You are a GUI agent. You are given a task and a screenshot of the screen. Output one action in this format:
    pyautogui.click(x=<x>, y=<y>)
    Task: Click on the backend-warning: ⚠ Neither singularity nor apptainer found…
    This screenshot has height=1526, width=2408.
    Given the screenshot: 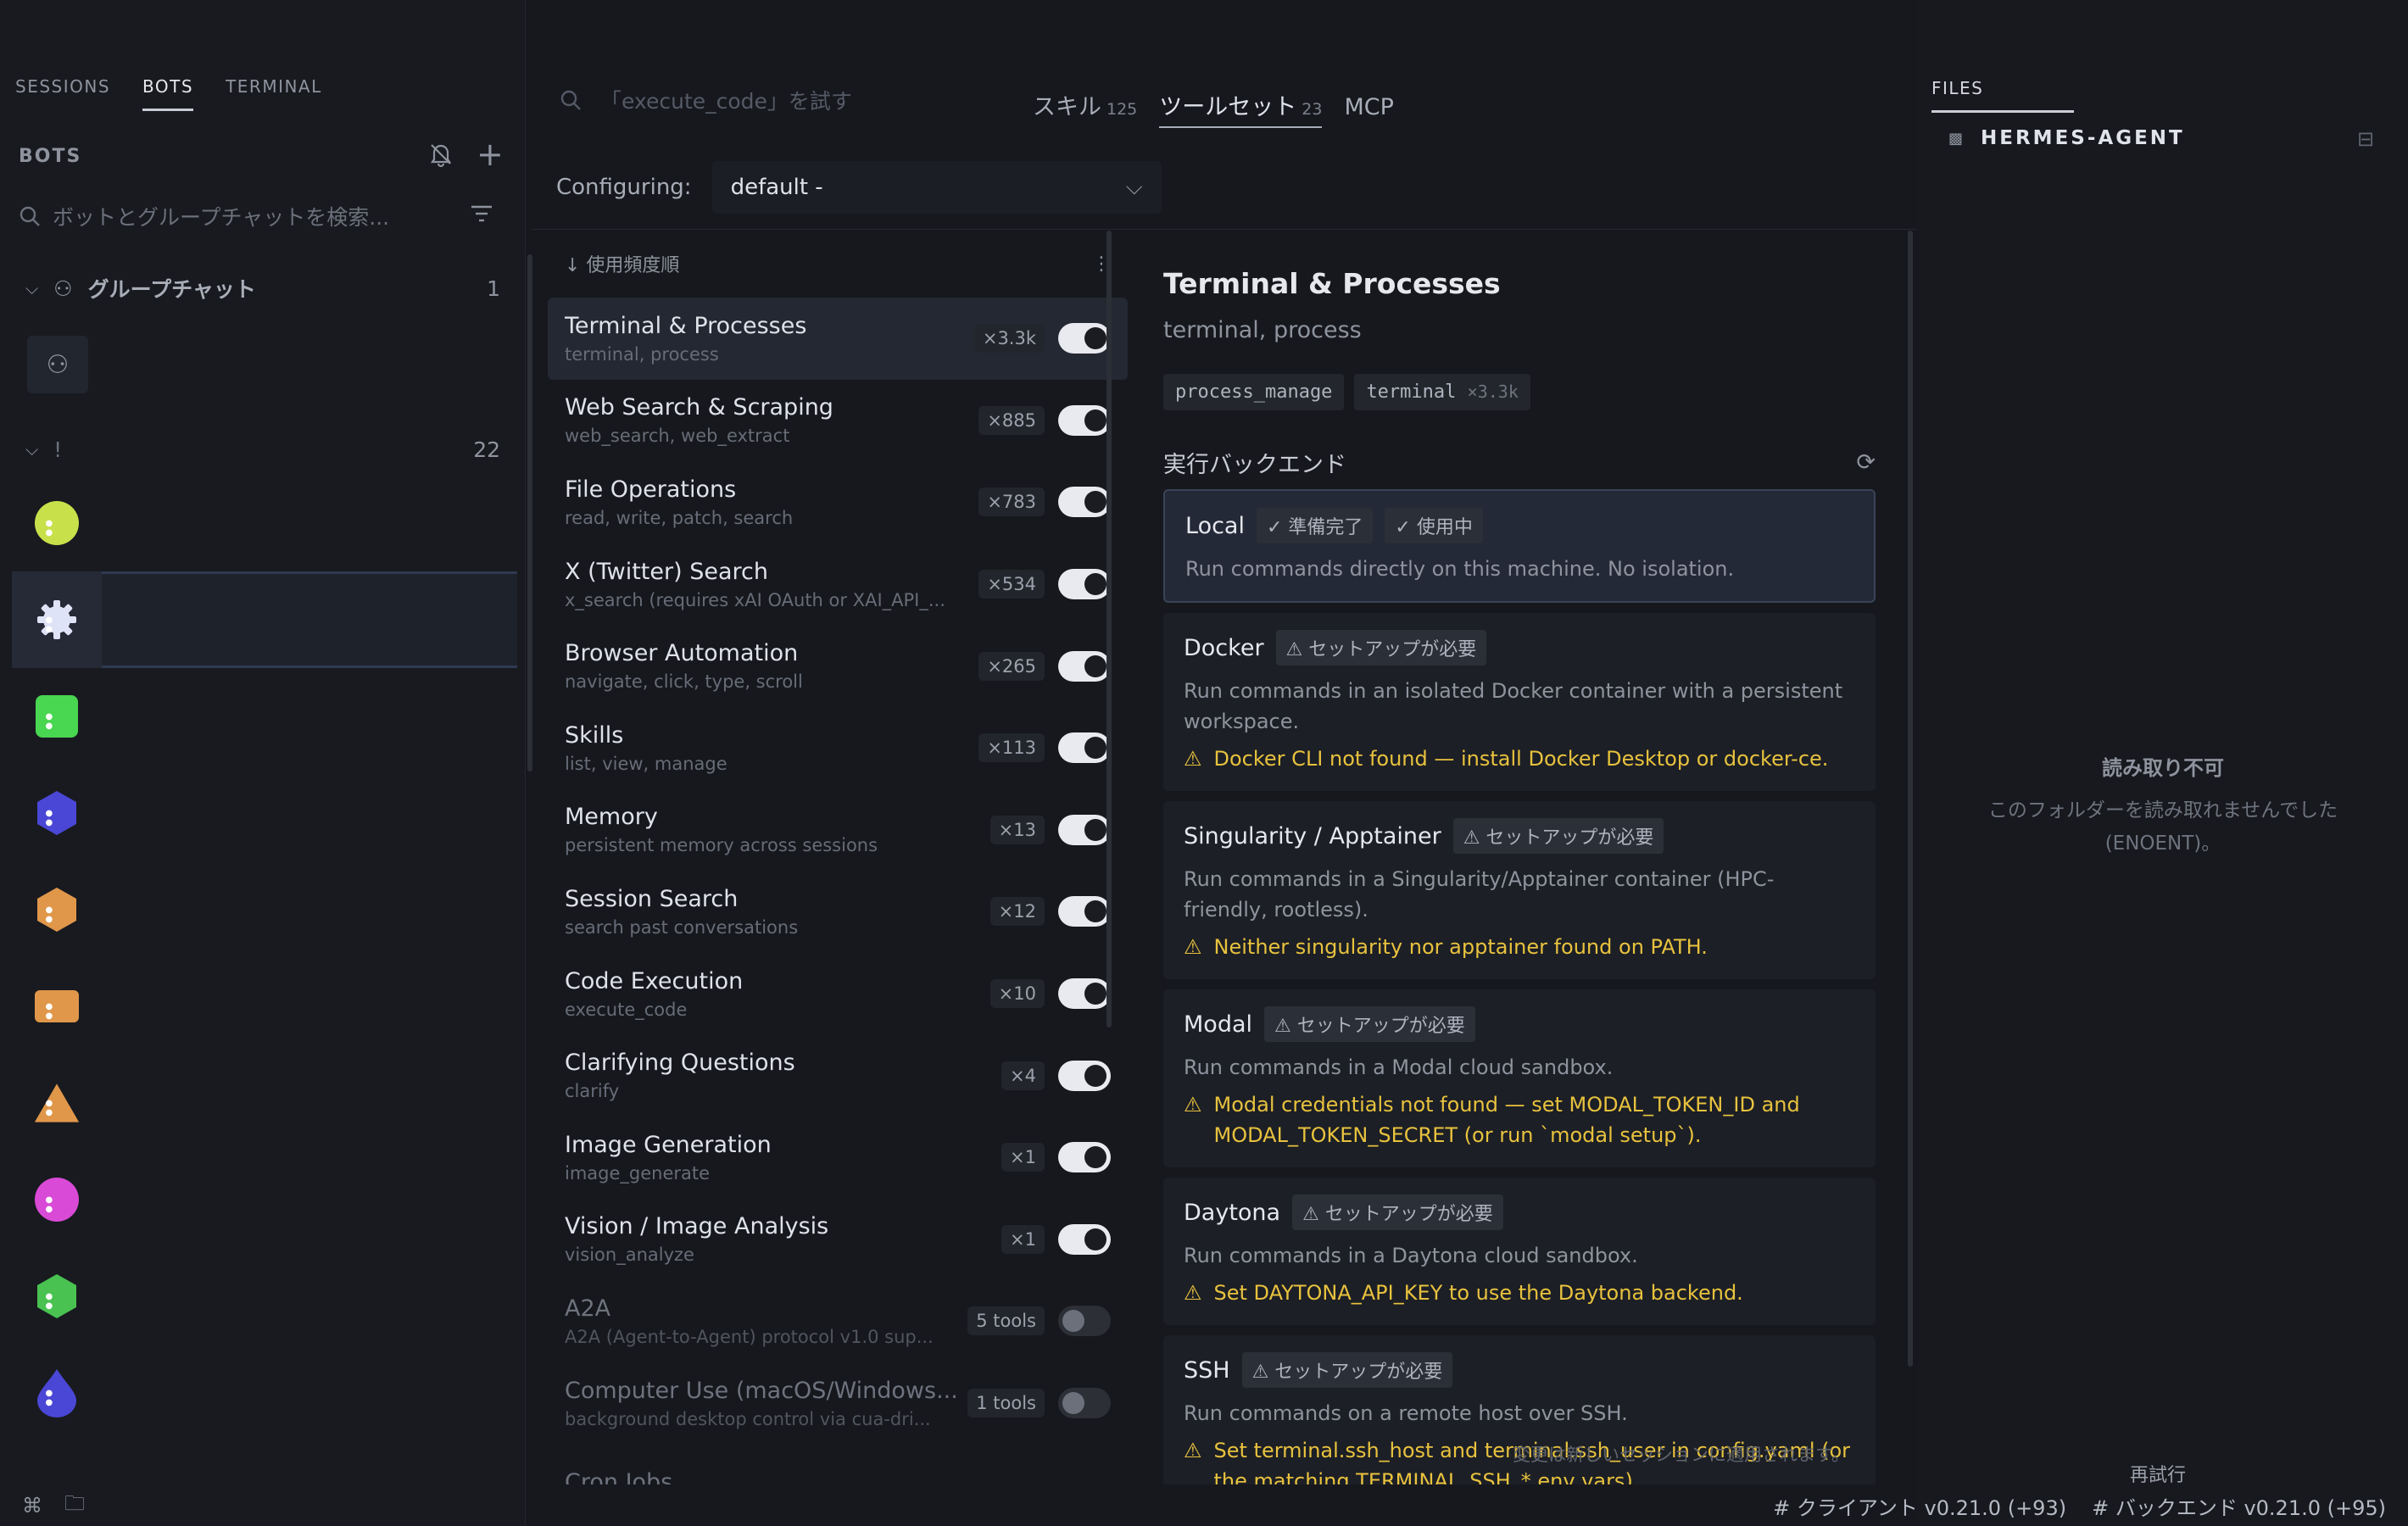 What is the action you would take?
    pyautogui.click(x=1519, y=947)
    